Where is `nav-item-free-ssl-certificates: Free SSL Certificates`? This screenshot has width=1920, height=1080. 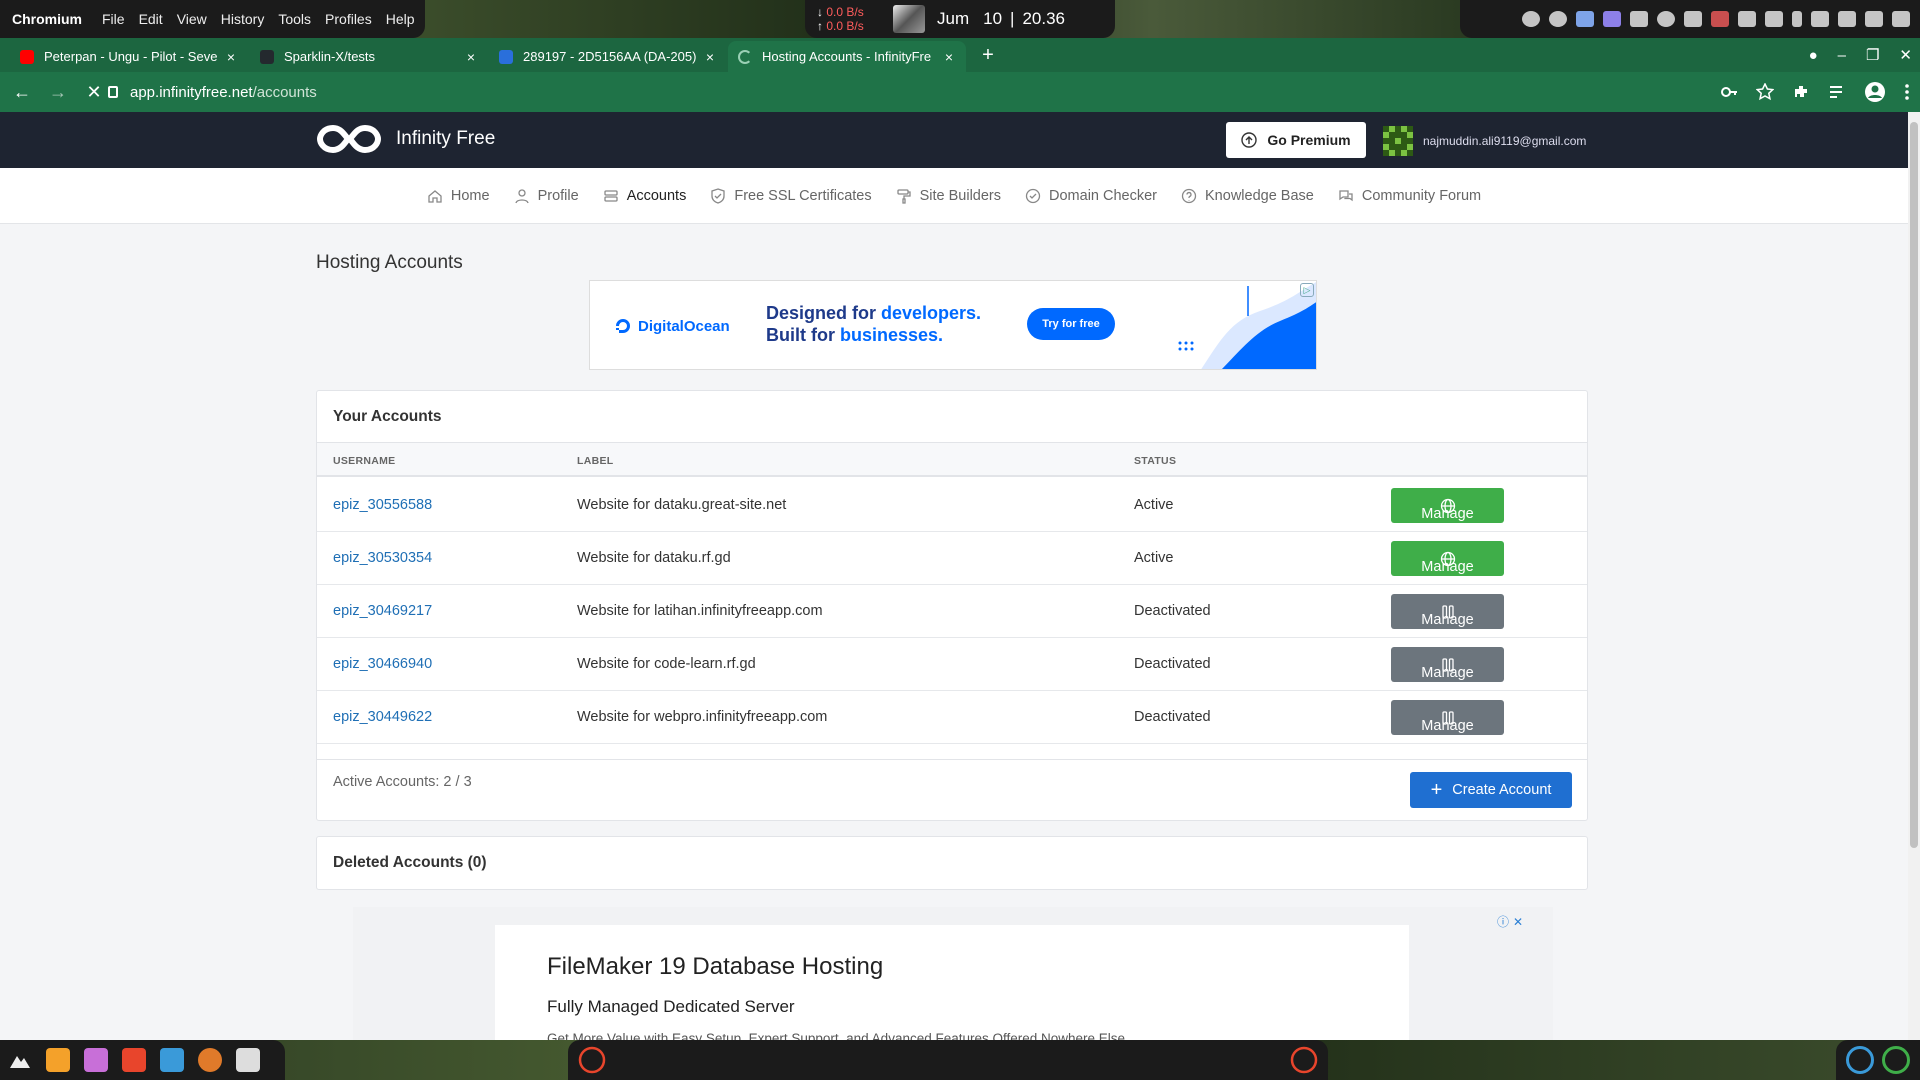
nav-item-free-ssl-certificates: Free SSL Certificates is located at coordinates (791, 196).